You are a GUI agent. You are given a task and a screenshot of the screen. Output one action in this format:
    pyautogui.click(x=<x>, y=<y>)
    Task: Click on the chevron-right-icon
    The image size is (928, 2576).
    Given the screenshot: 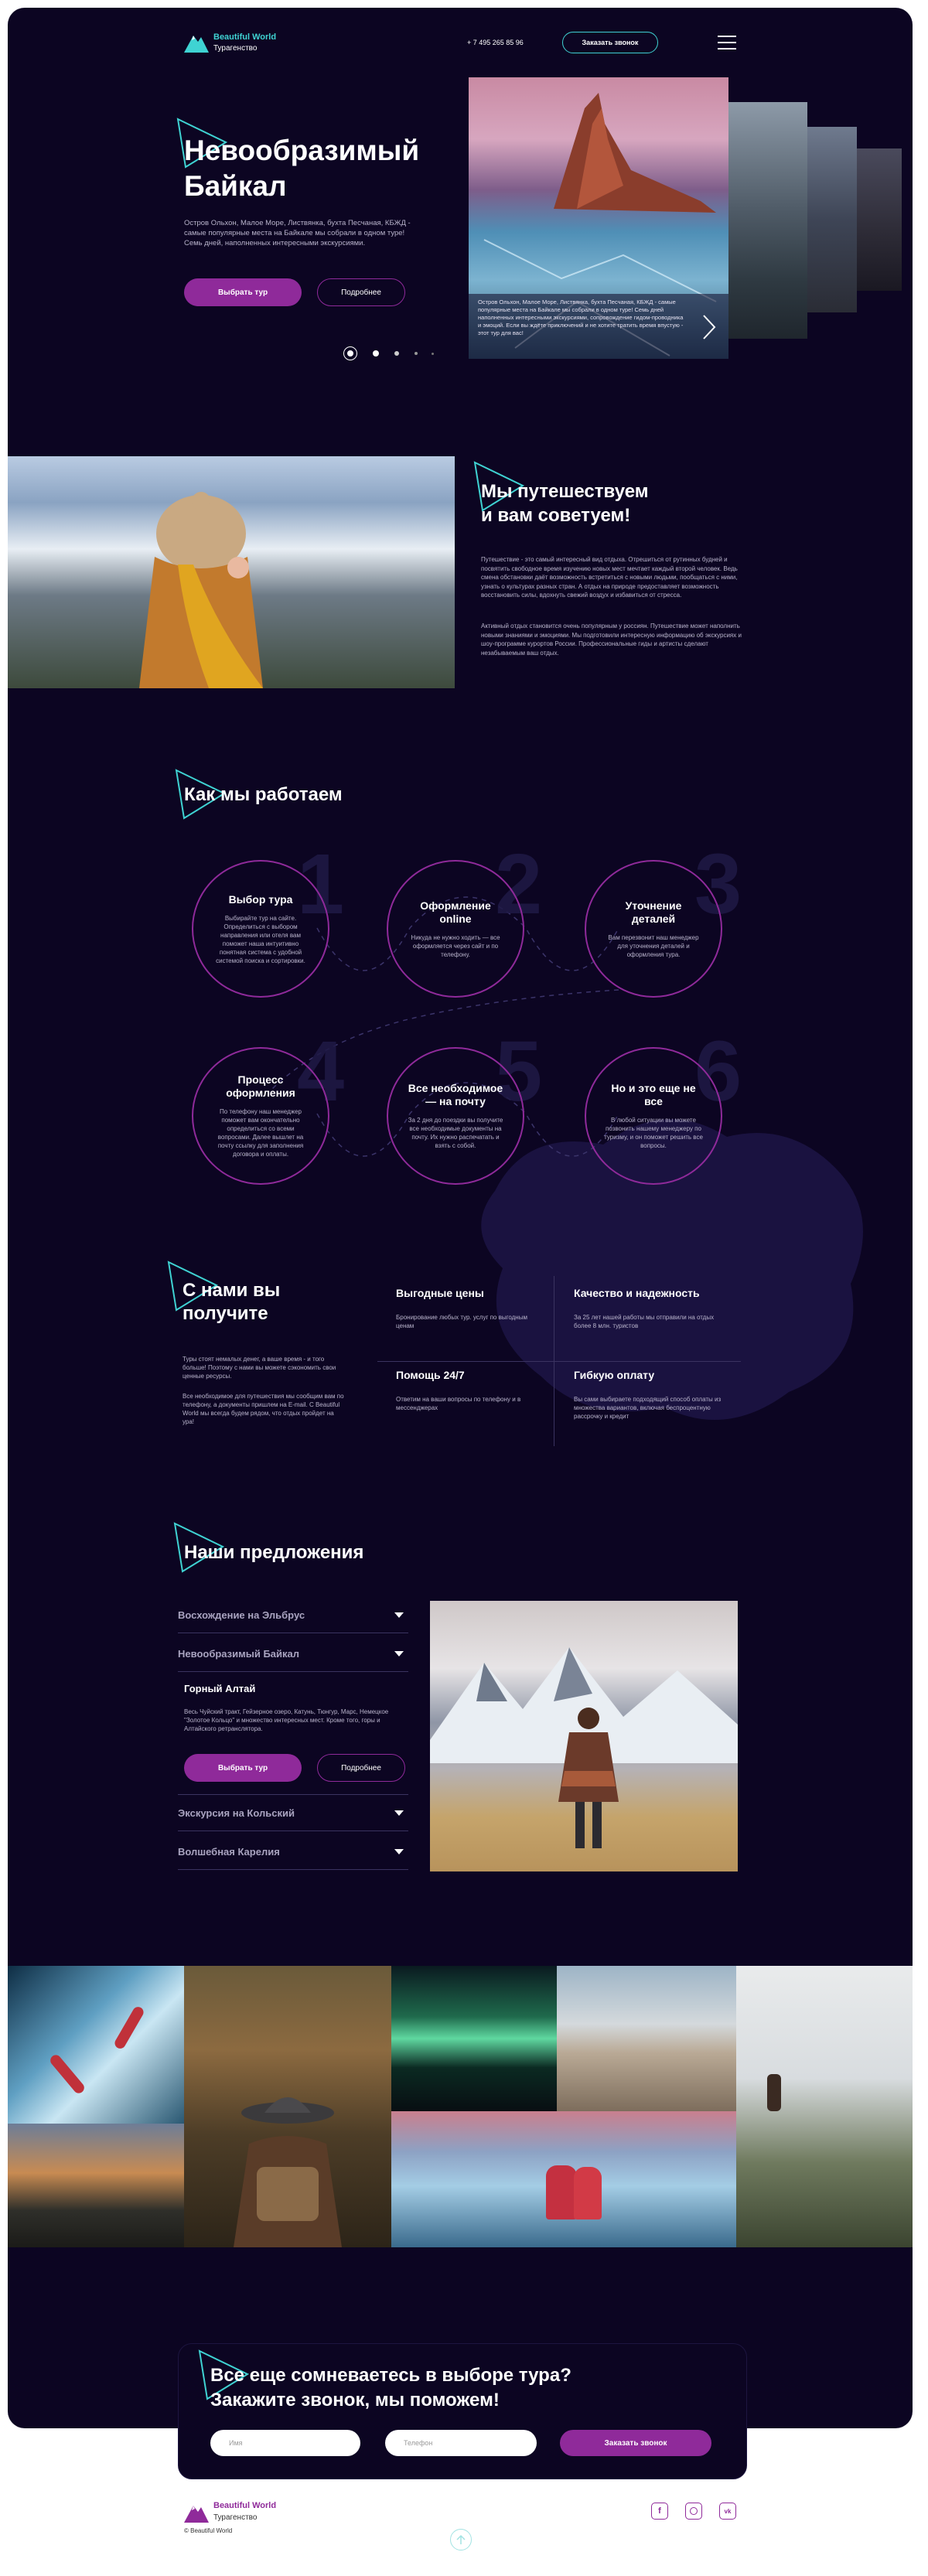 What is the action you would take?
    pyautogui.click(x=708, y=327)
    